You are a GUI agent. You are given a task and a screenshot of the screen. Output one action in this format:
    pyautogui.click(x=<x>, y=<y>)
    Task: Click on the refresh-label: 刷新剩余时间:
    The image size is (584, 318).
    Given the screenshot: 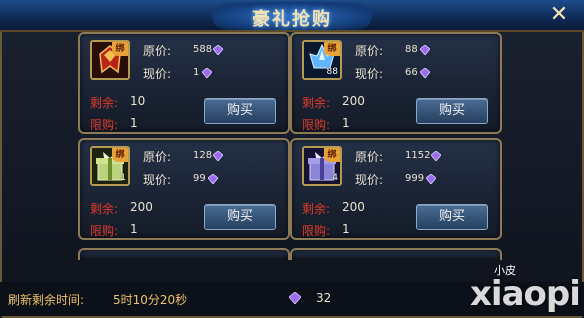 What is the action you would take?
    pyautogui.click(x=46, y=300)
    